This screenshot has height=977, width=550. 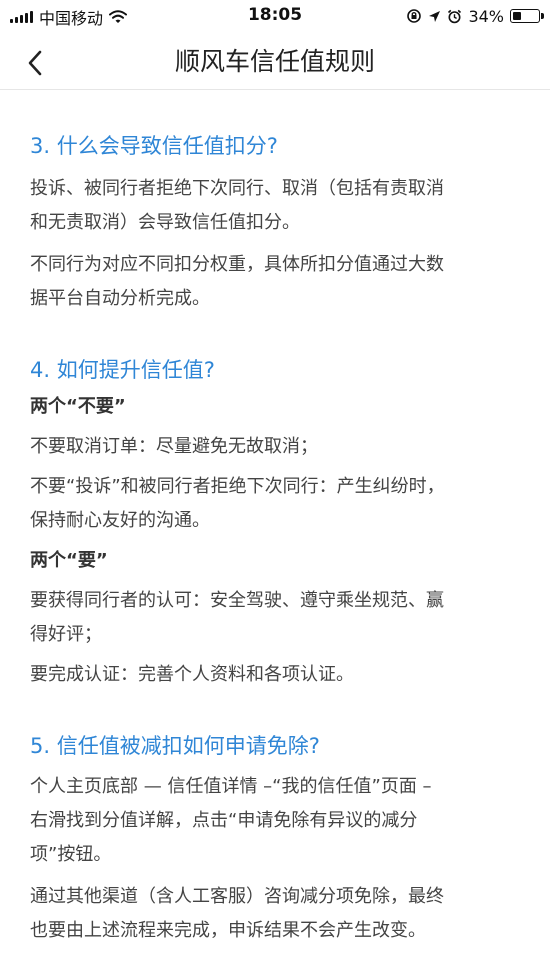 I want to click on section-title: 5. 信任值被减扣如何申请免除?, so click(x=175, y=746).